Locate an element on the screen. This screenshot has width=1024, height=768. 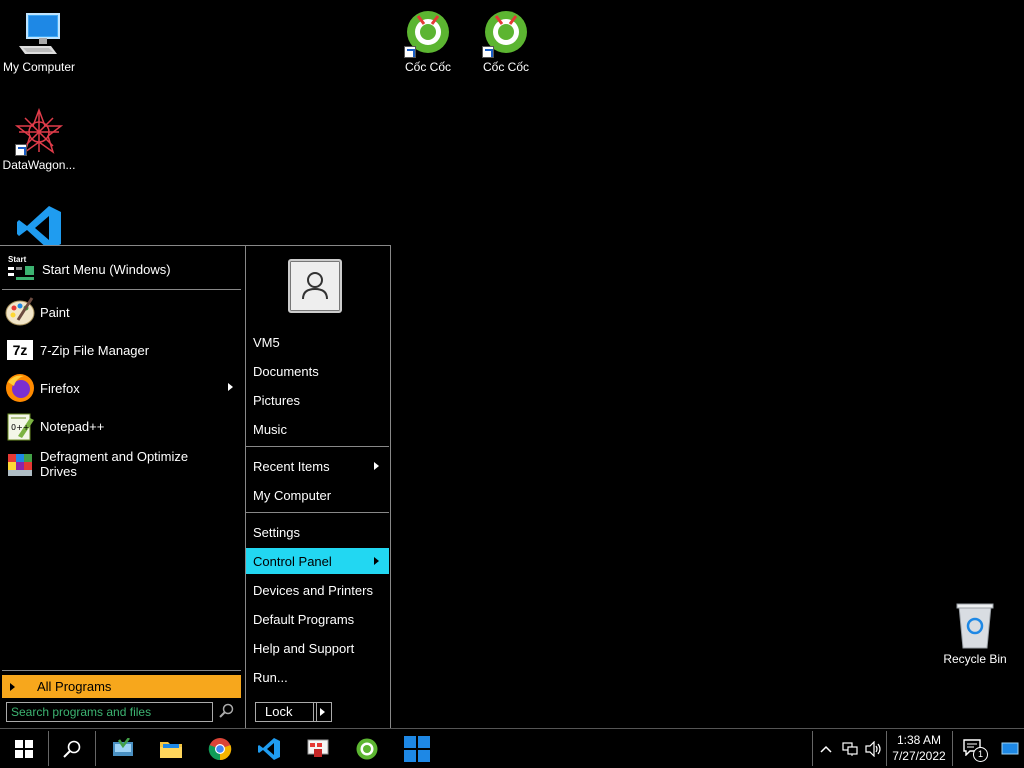
svg-text: 0++ is located at coordinates (20, 427).